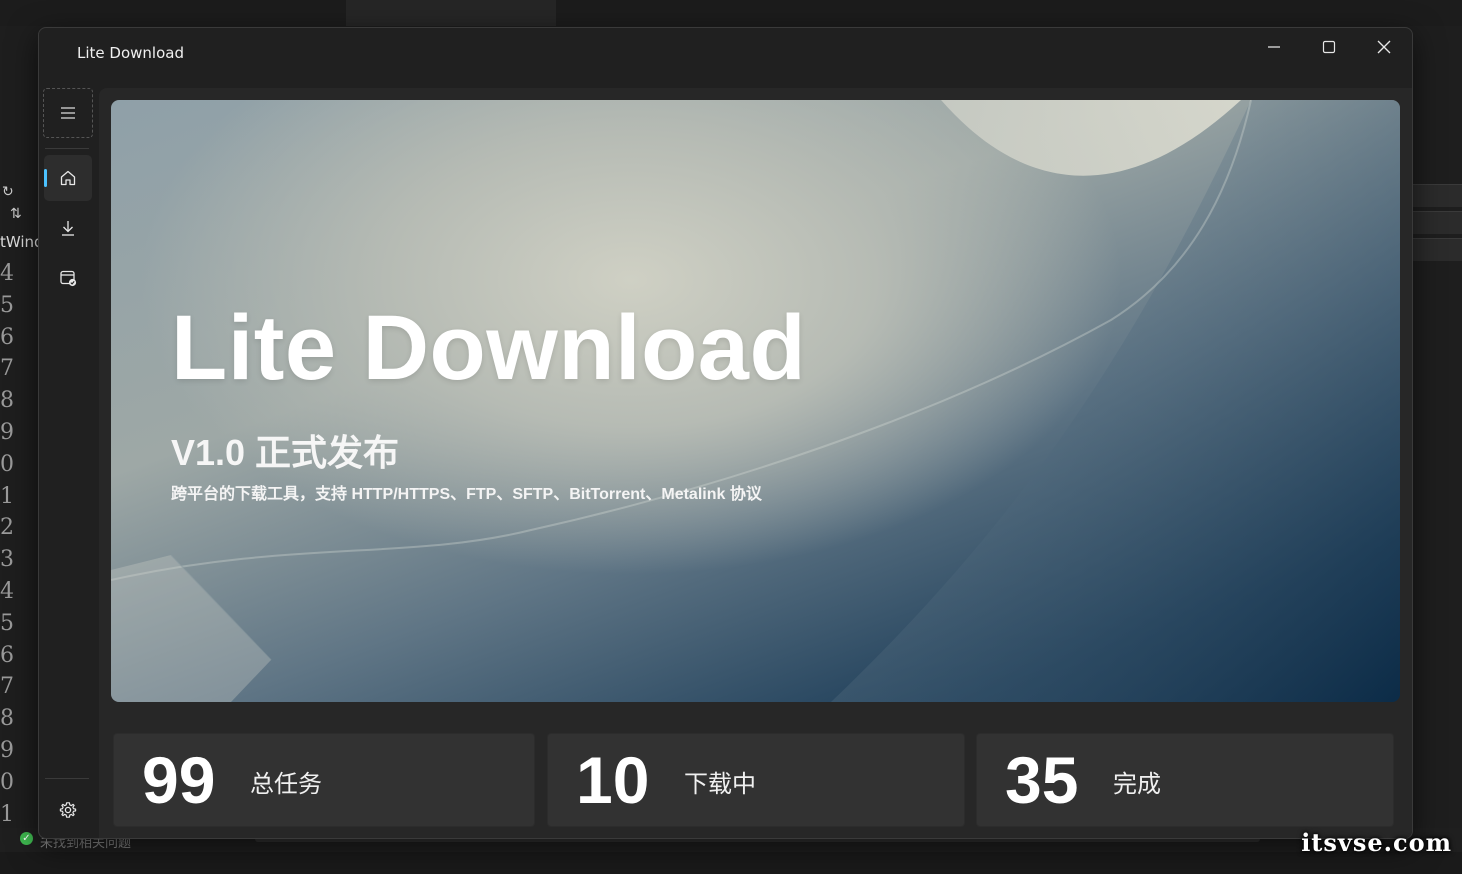 This screenshot has height=874, width=1462. Describe the element at coordinates (130, 53) in the screenshot. I see `window-title: Lite Download` at that location.